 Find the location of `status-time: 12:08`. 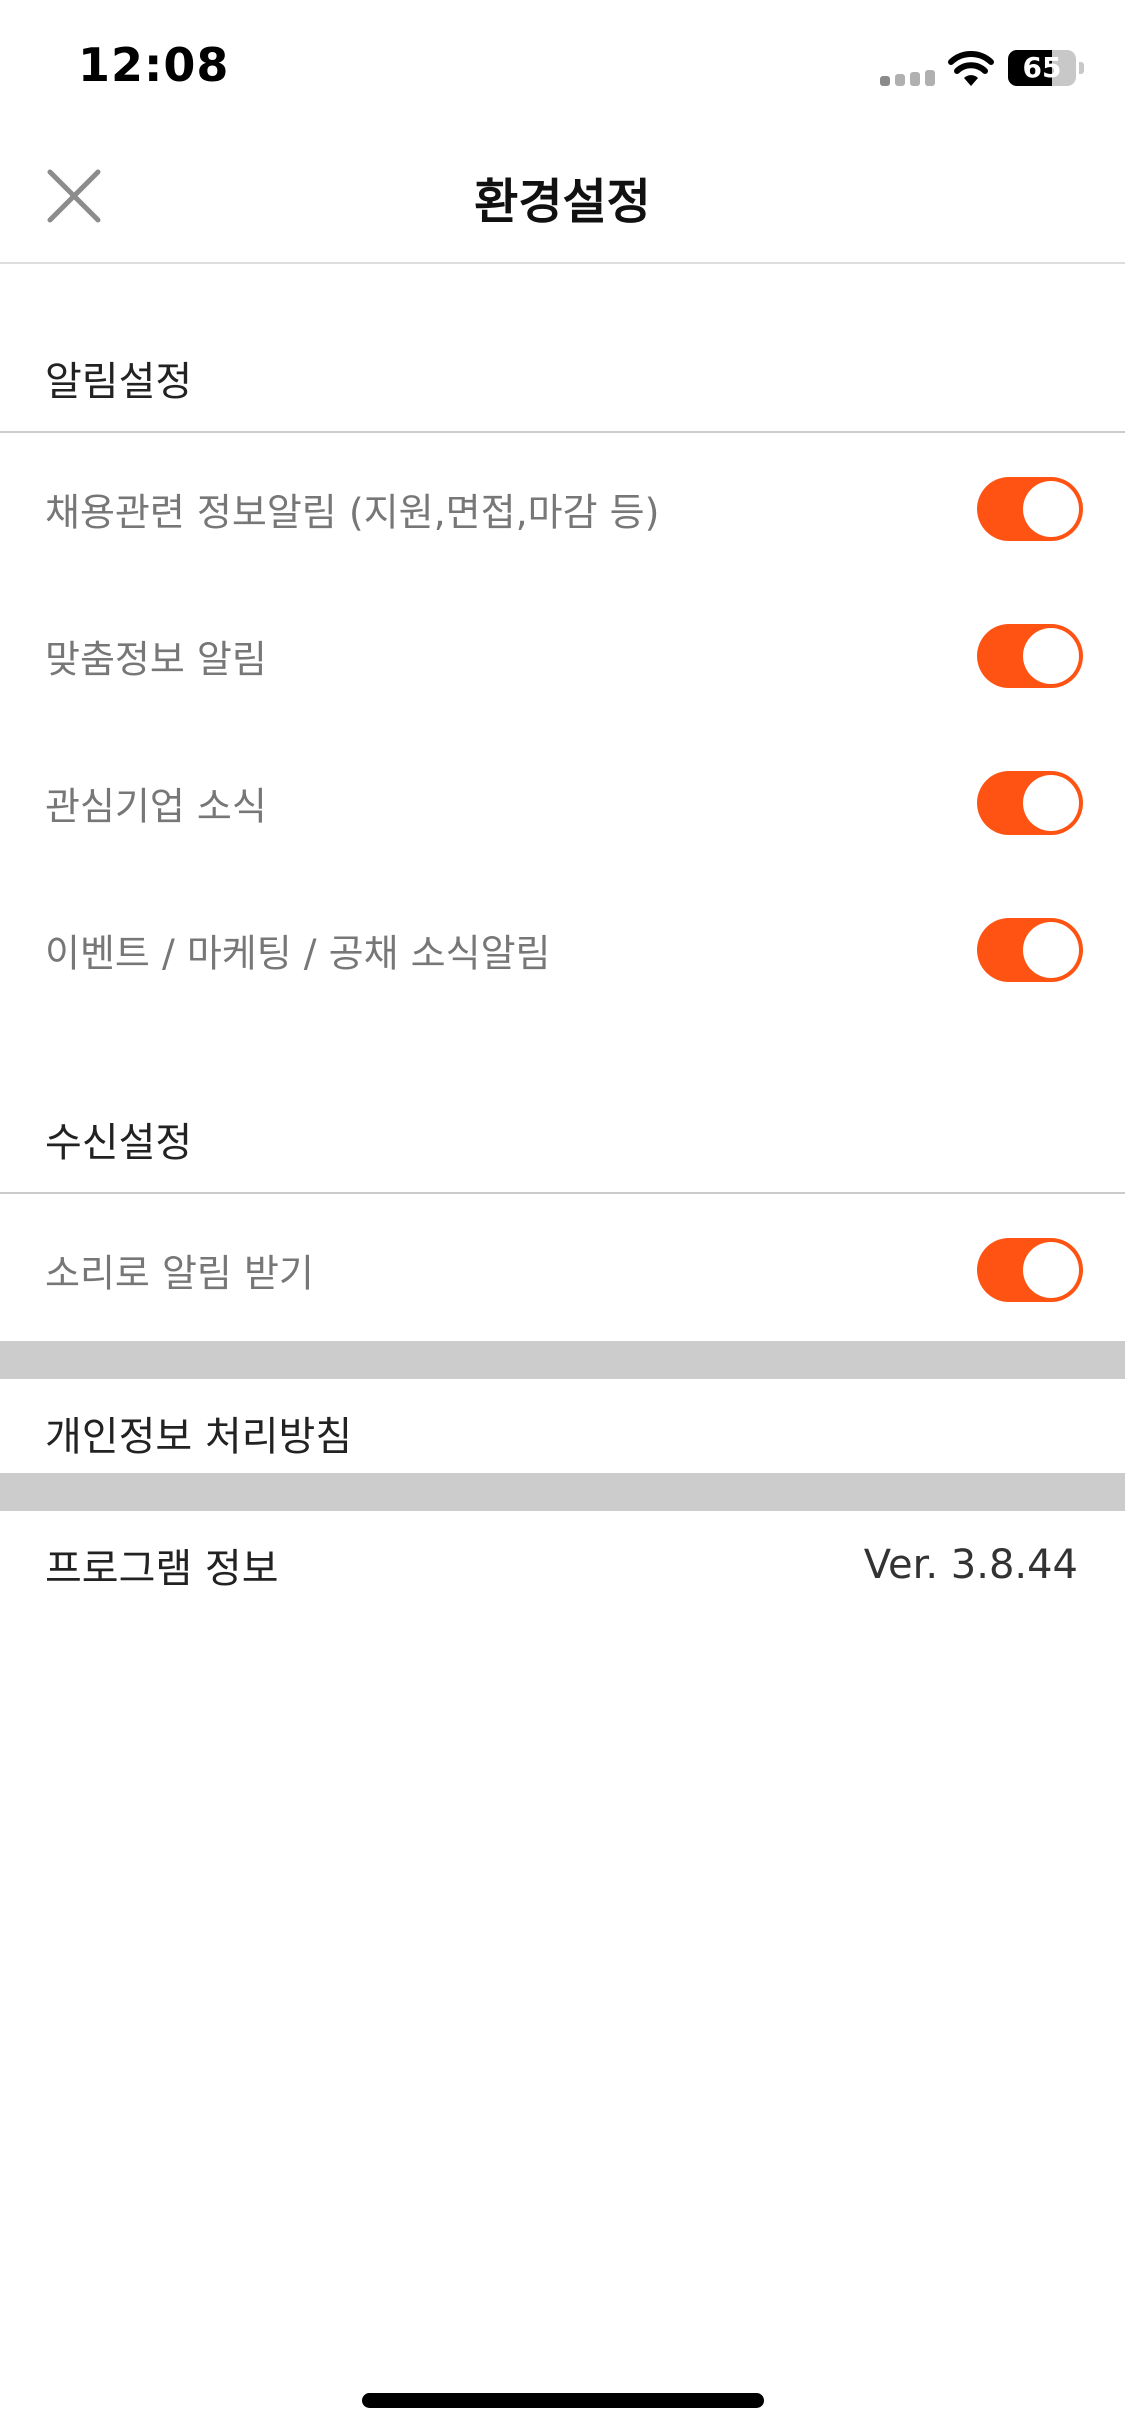

status-time: 12:08 is located at coordinates (154, 65).